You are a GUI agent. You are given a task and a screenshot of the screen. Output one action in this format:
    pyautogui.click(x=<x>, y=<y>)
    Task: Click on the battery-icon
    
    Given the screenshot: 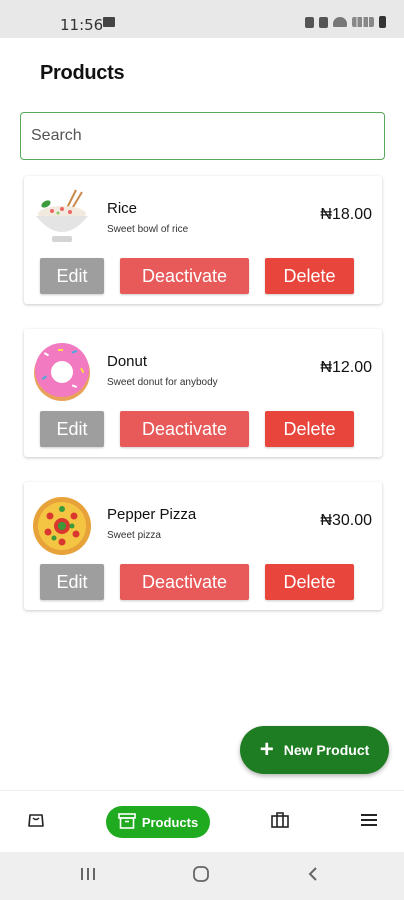 What is the action you would take?
    pyautogui.click(x=382, y=22)
    